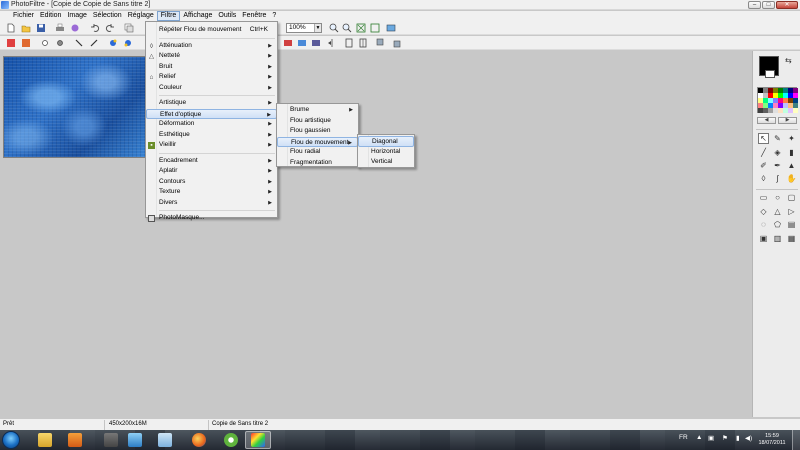 The height and width of the screenshot is (450, 800). What do you see at coordinates (391, 28) in the screenshot?
I see `fullscreen-icon` at bounding box center [391, 28].